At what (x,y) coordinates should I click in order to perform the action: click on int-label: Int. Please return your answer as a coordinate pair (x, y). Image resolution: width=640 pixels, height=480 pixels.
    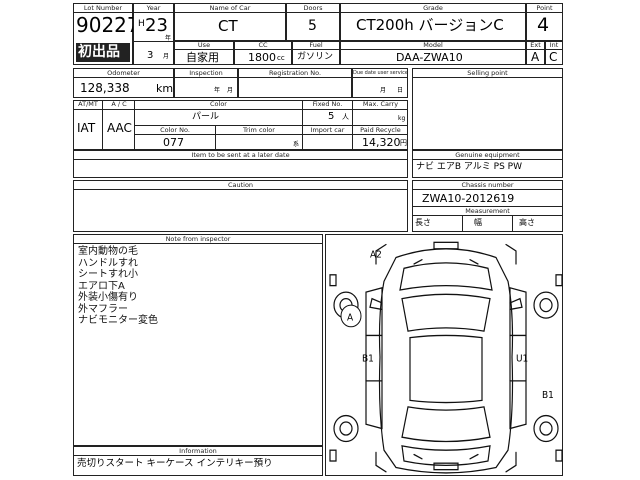
    Looking at the image, I should click on (554, 45).